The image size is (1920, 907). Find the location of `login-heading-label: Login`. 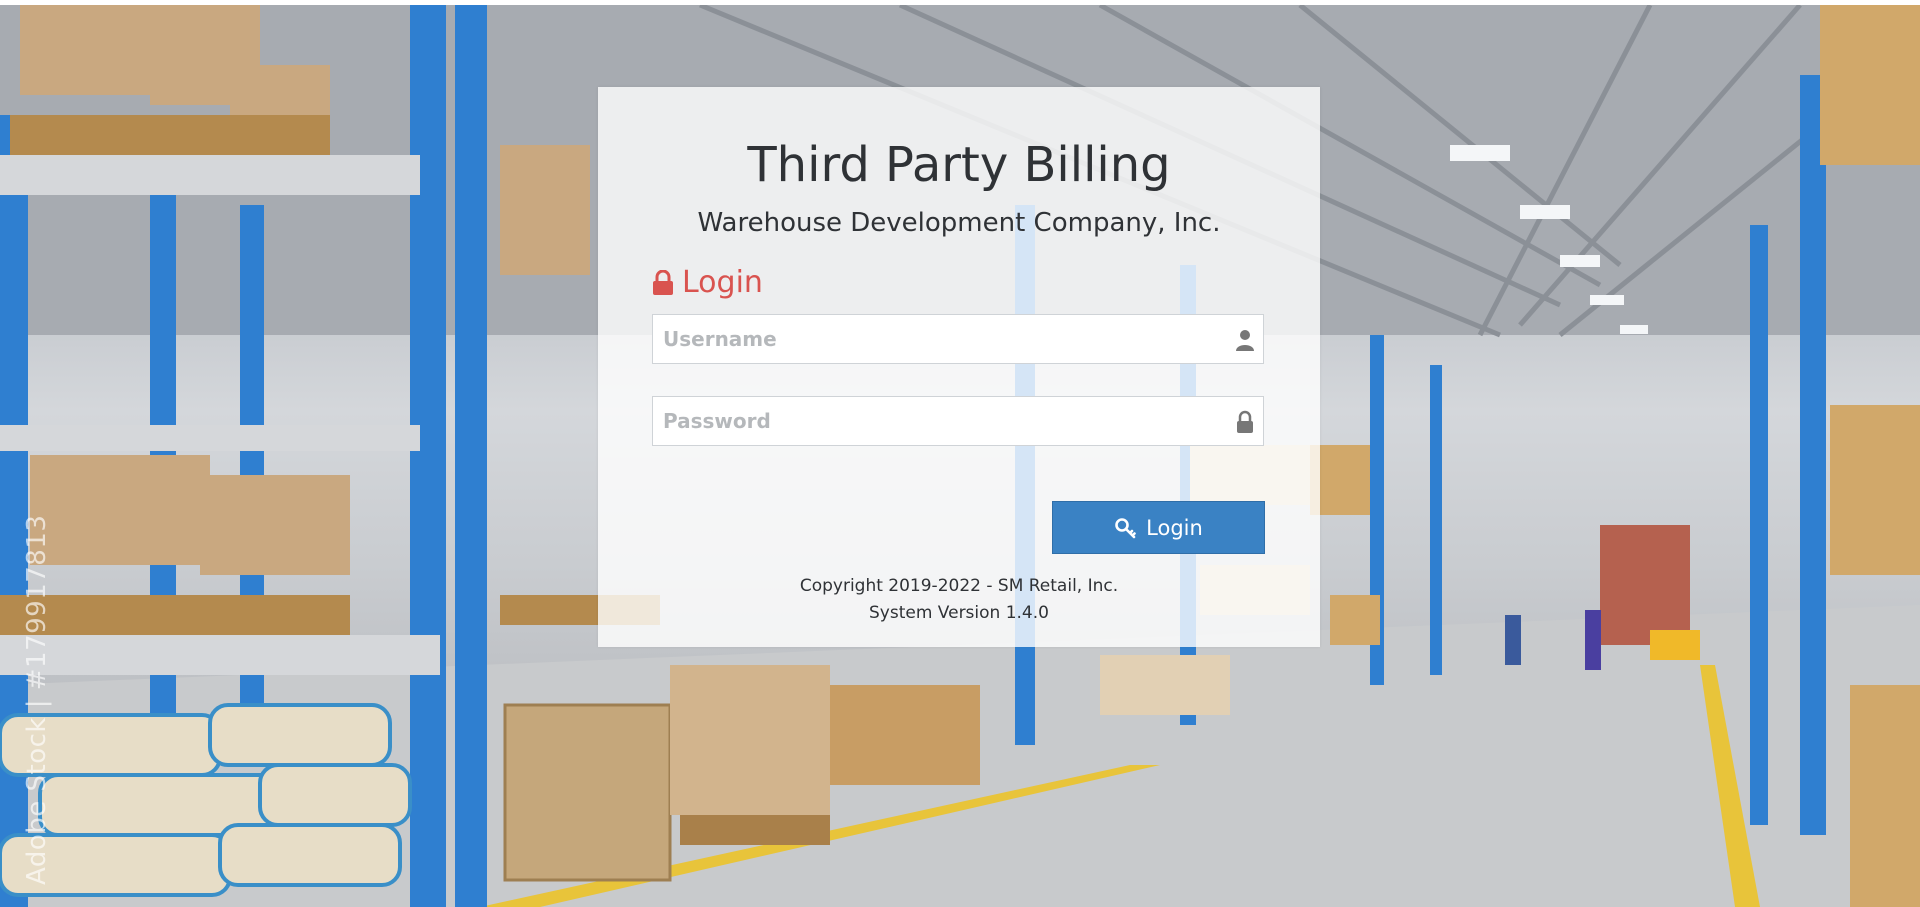

login-heading-label: Login is located at coordinates (722, 282).